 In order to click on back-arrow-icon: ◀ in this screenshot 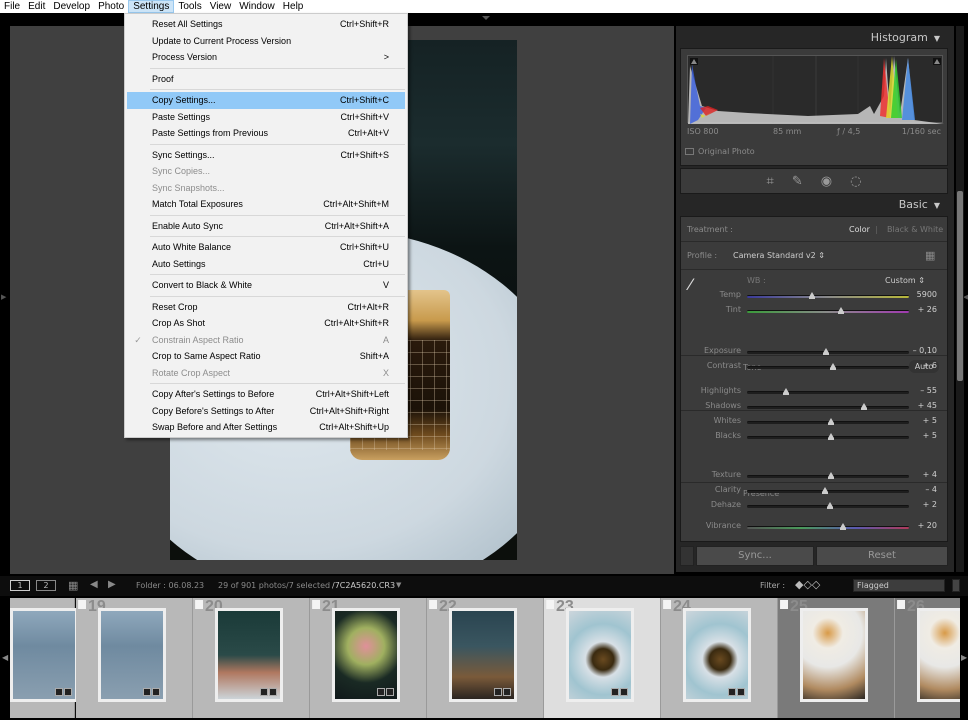, I will do `click(94, 584)`.